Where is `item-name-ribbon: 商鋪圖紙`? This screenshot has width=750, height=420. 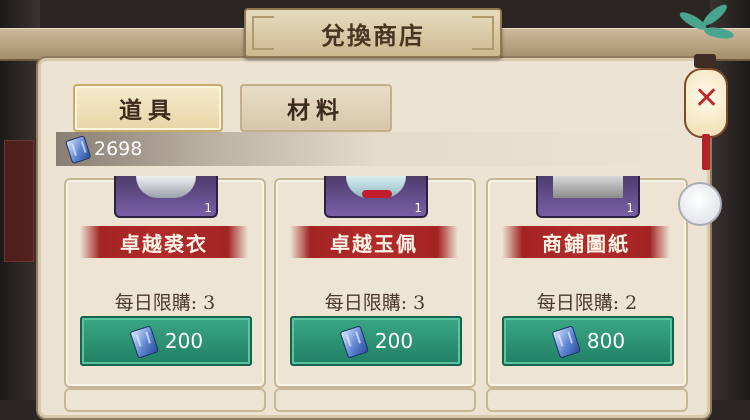
item-name-ribbon: 商鋪圖紙 is located at coordinates (586, 242).